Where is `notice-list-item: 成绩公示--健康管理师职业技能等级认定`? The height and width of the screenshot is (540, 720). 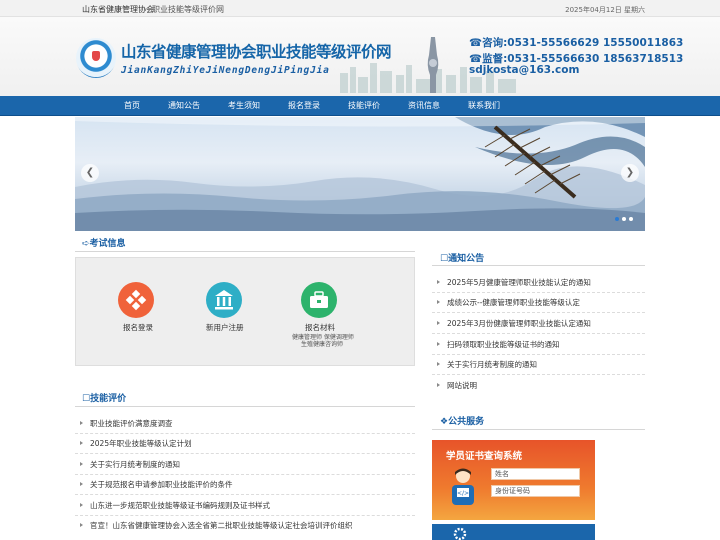
notice-list-item: 成绩公示--健康管理师职业技能等级认定 is located at coordinates (508, 302).